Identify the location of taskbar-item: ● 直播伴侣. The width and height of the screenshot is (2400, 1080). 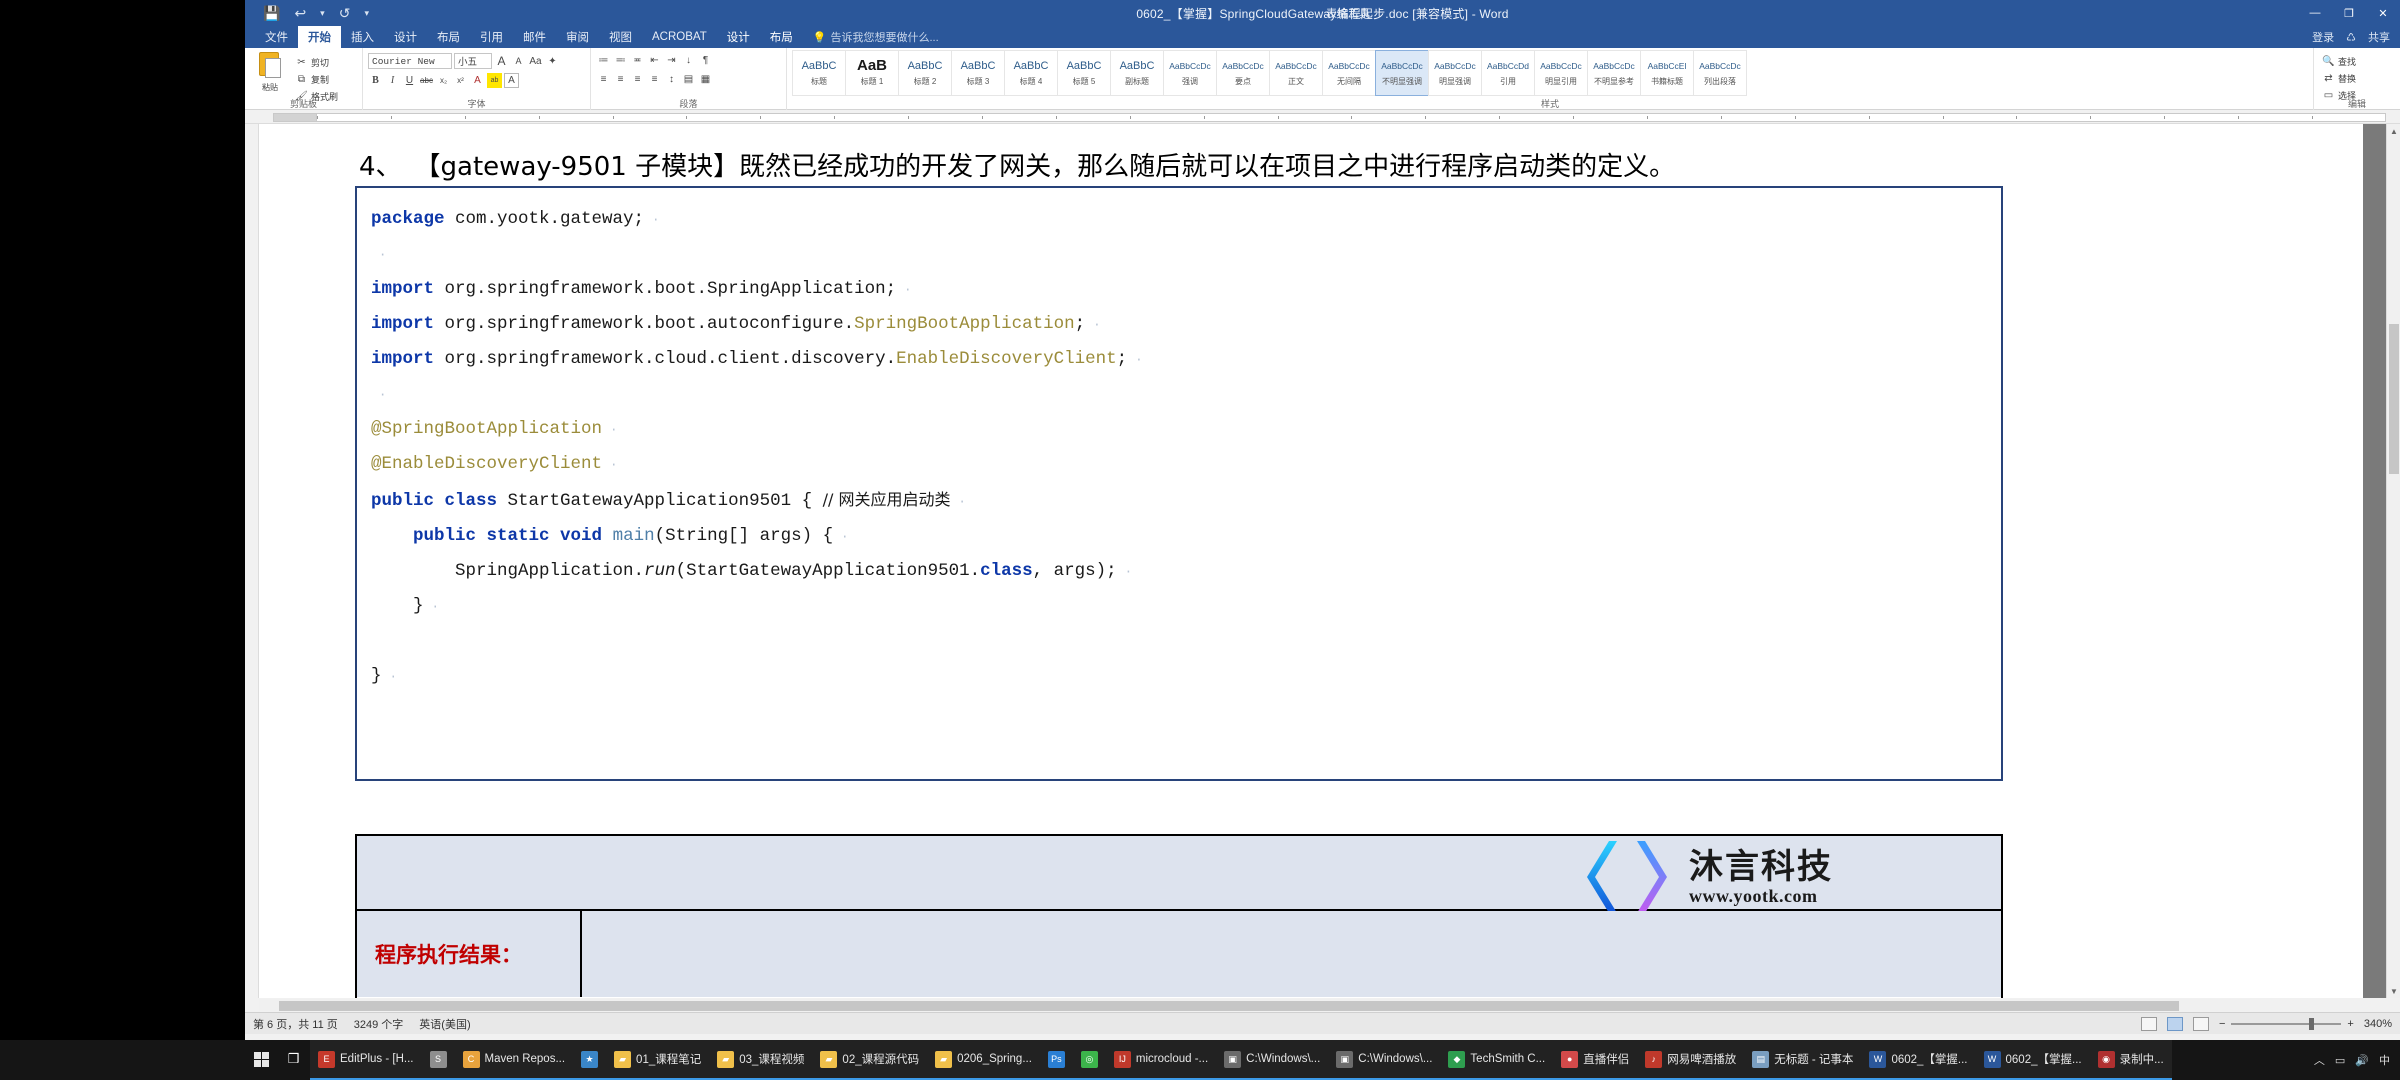
(1595, 1060).